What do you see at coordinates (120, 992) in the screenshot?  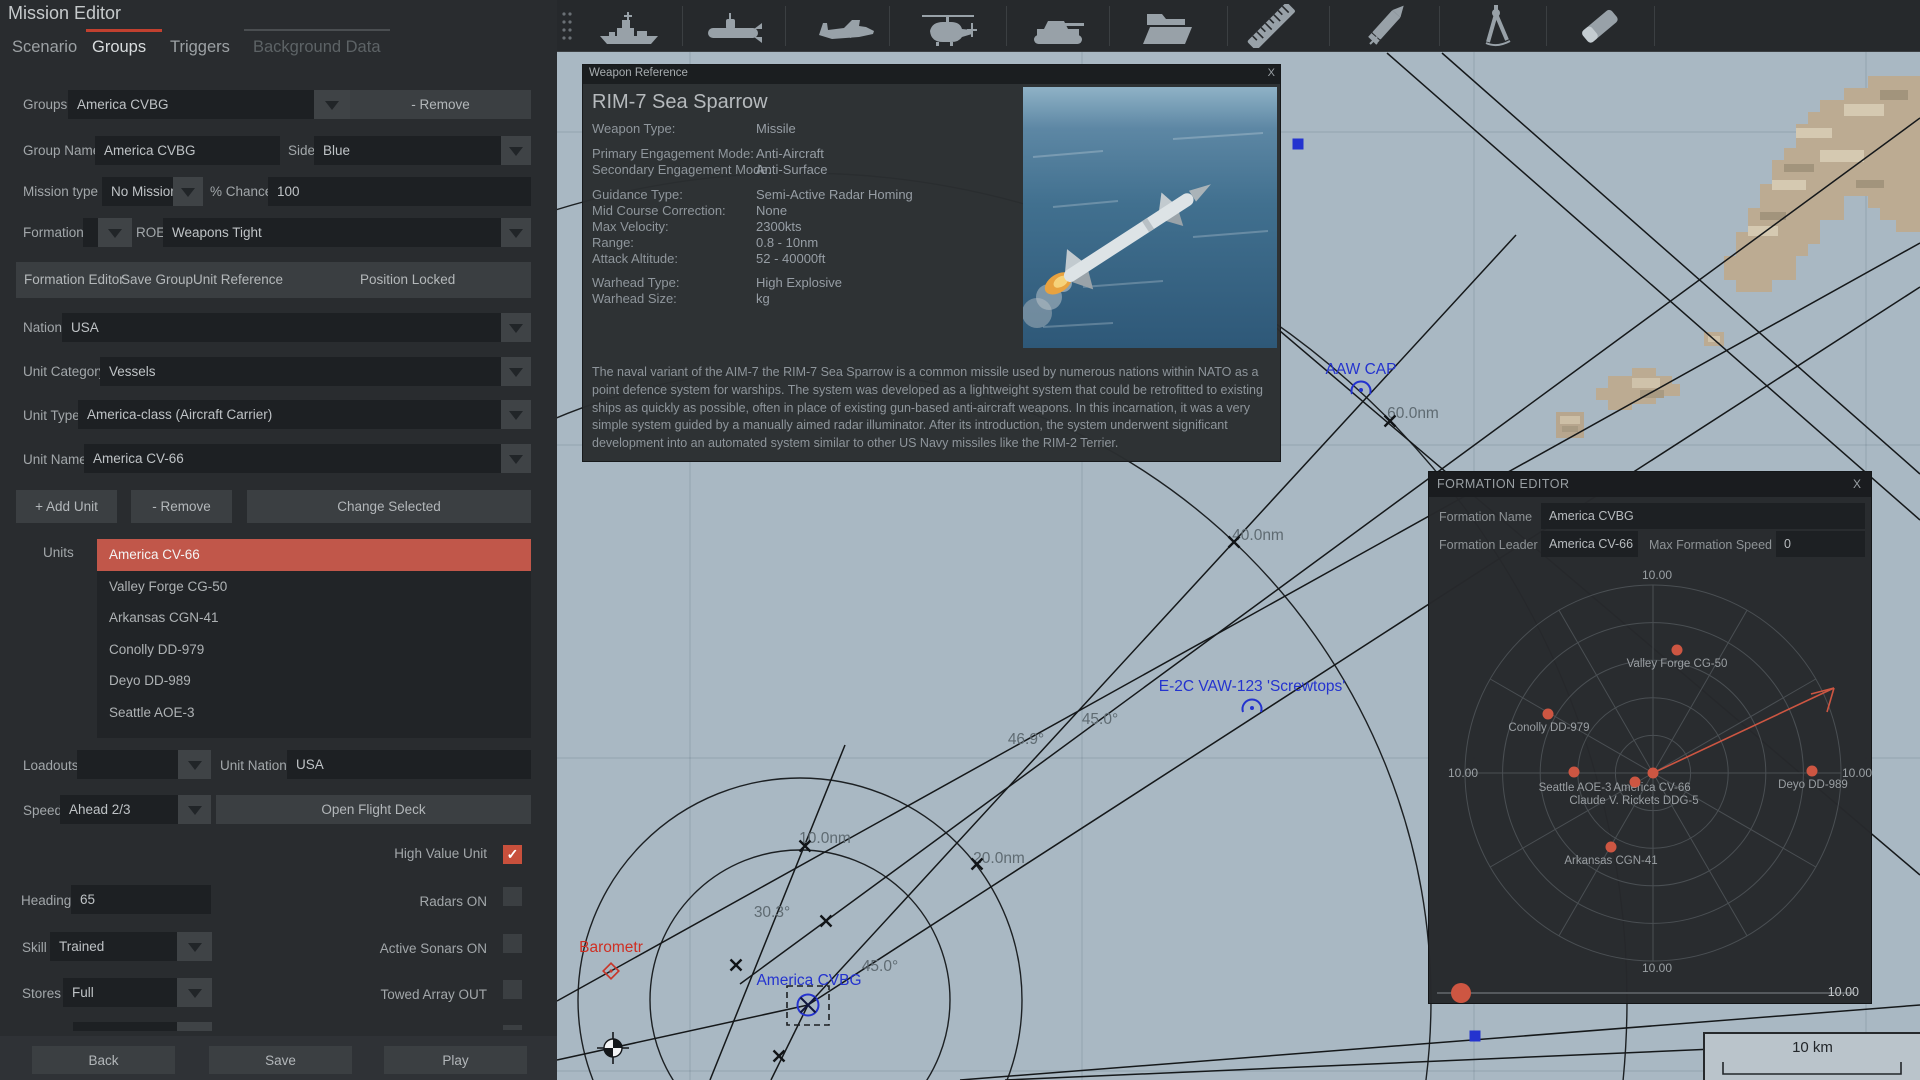 I see `stores-select: Full` at bounding box center [120, 992].